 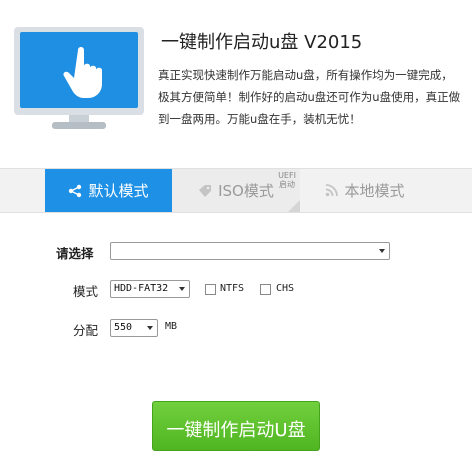 What do you see at coordinates (210, 289) in the screenshot?
I see `ntfs-checkbox` at bounding box center [210, 289].